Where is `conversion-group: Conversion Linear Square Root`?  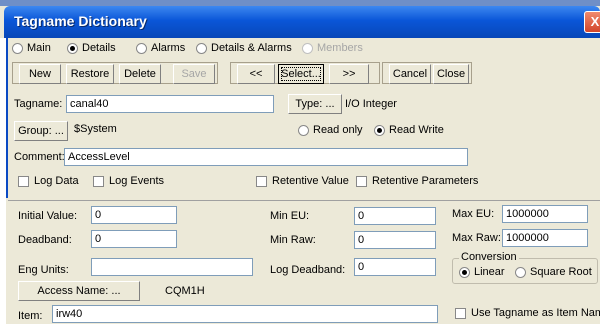
conversion-group: Conversion Linear Square Root is located at coordinates (525, 267).